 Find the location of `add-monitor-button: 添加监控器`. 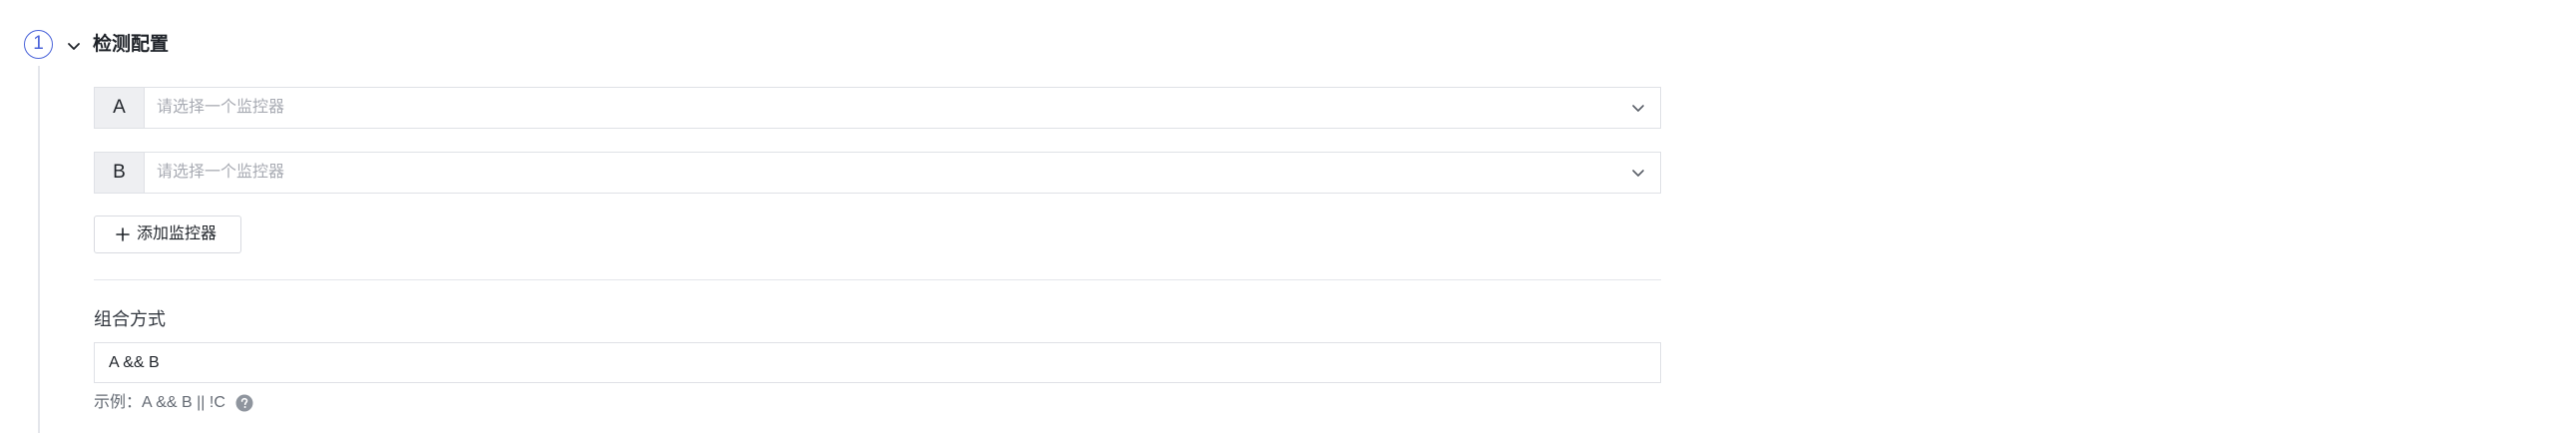

add-monitor-button: 添加监控器 is located at coordinates (167, 234).